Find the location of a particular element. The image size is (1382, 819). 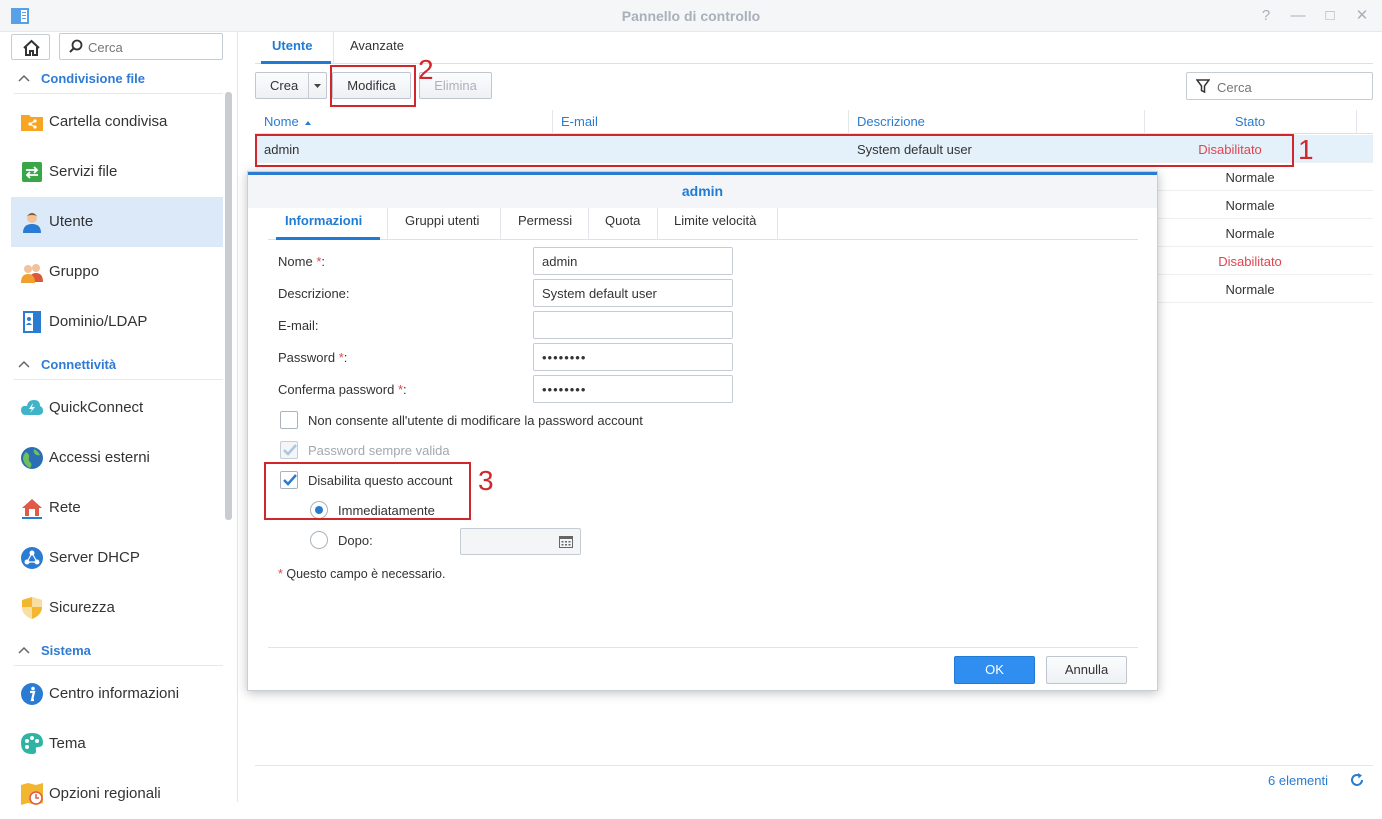

email-field is located at coordinates (633, 325).